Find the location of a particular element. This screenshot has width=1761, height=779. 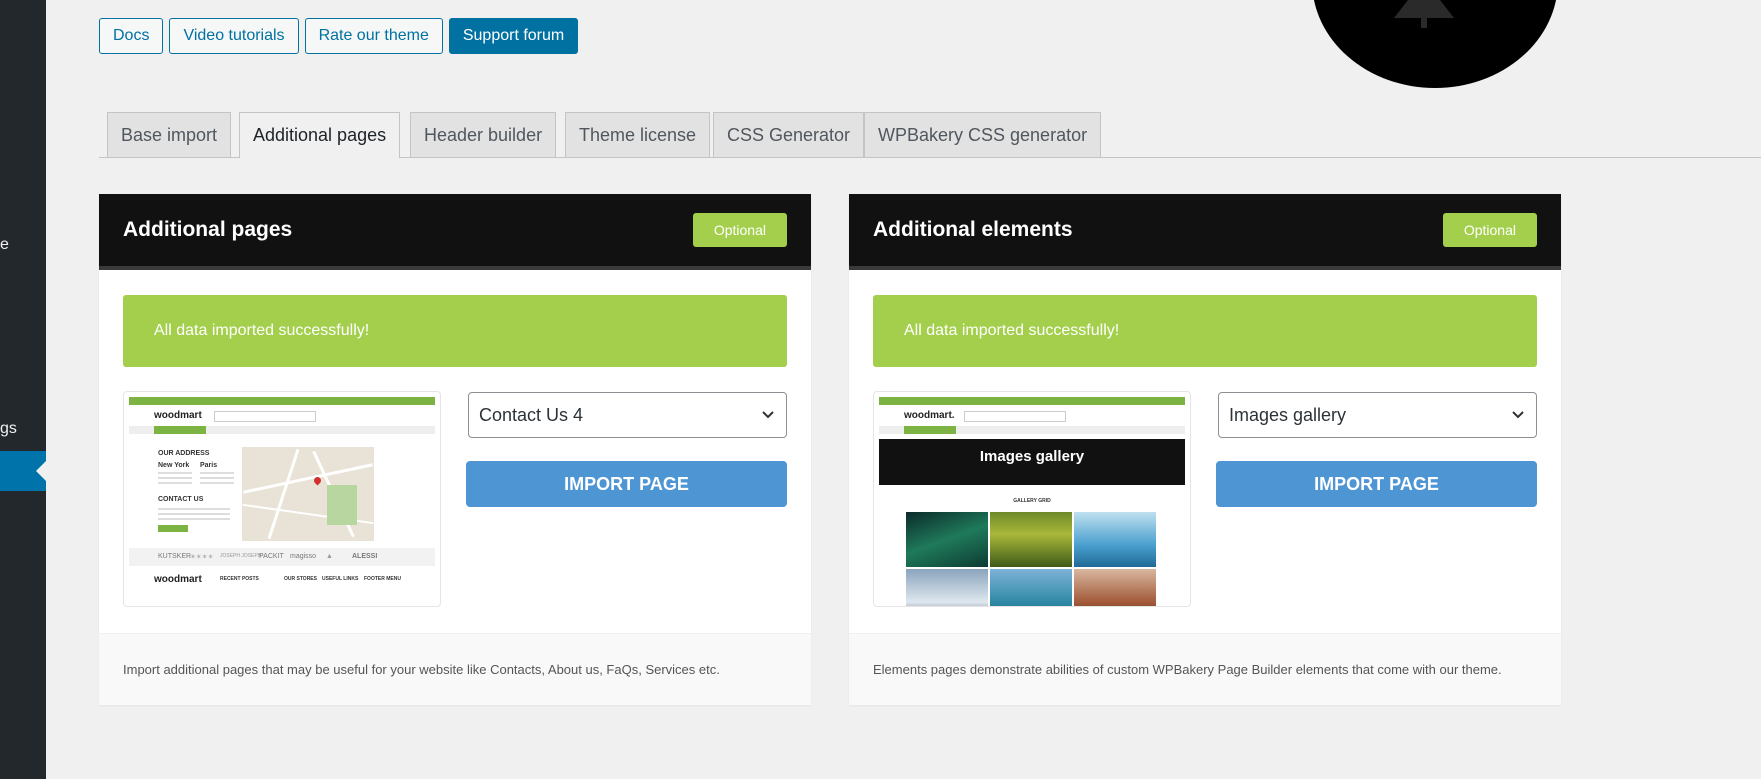

preview-brand: magisso is located at coordinates (303, 556).